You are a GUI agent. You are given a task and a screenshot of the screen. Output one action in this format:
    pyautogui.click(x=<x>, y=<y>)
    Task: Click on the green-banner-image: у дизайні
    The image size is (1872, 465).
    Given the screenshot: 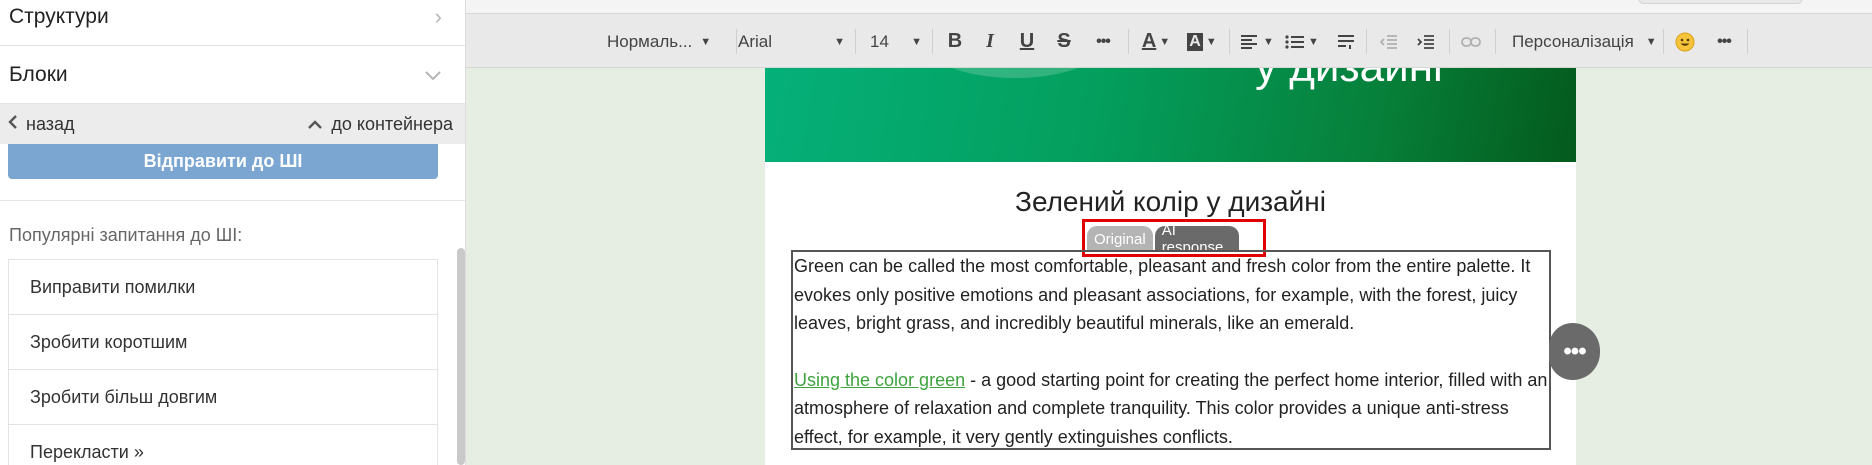 What is the action you would take?
    pyautogui.click(x=1170, y=115)
    